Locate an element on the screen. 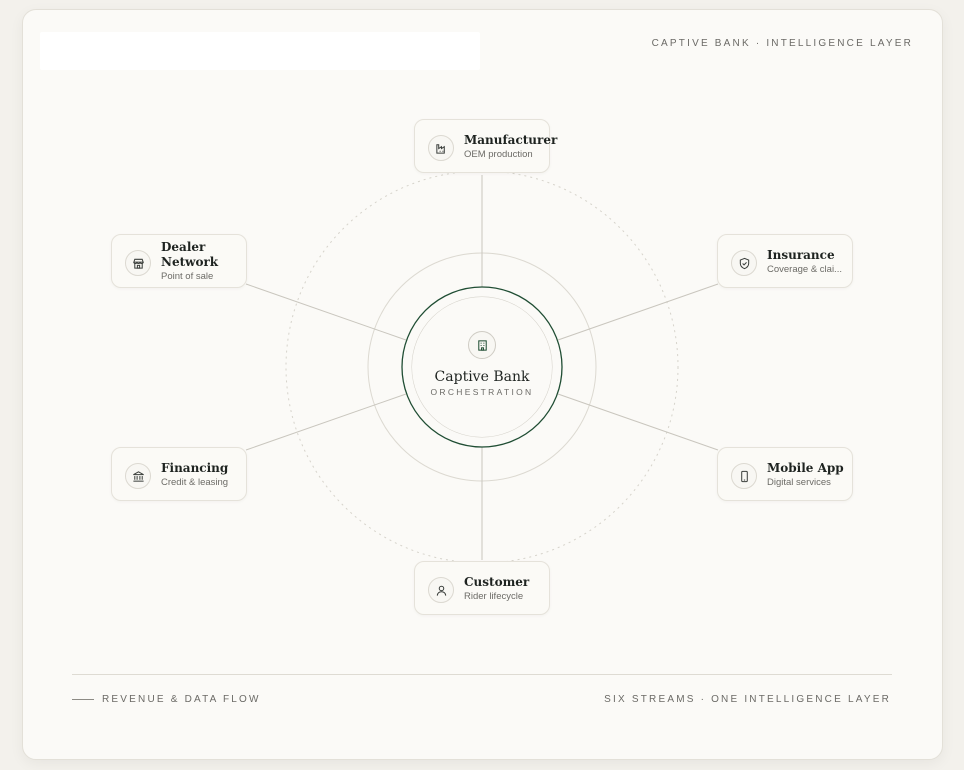 The height and width of the screenshot is (770, 964). node-manufacturer-name: Manufacturer is located at coordinates (511, 139).